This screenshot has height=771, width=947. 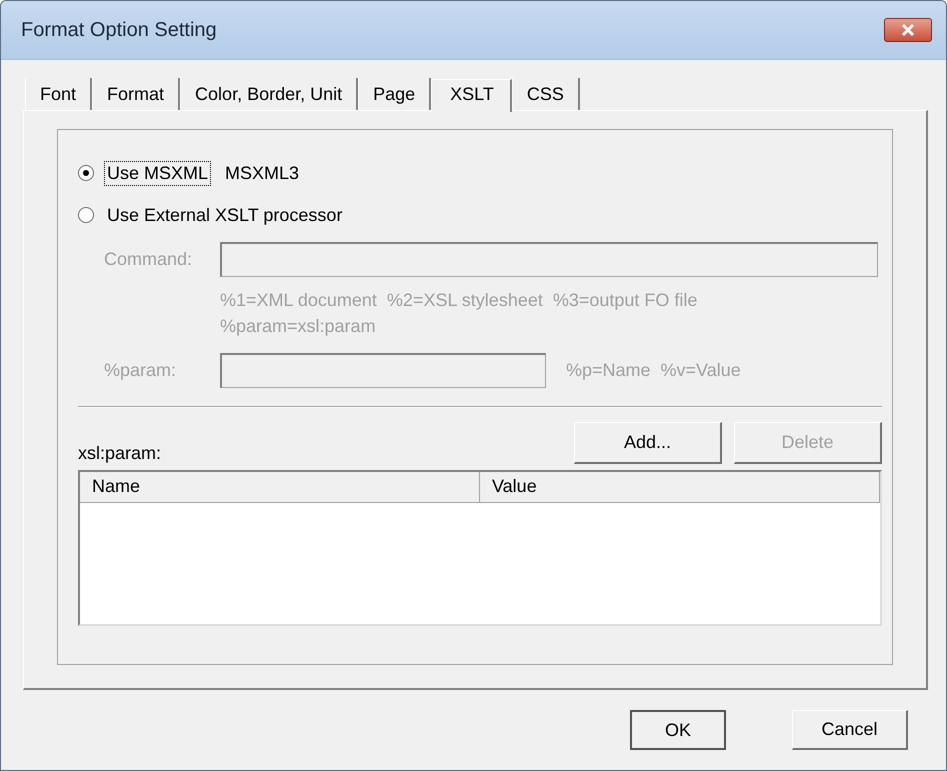 What do you see at coordinates (141, 370) in the screenshot?
I see `field-label: %param:` at bounding box center [141, 370].